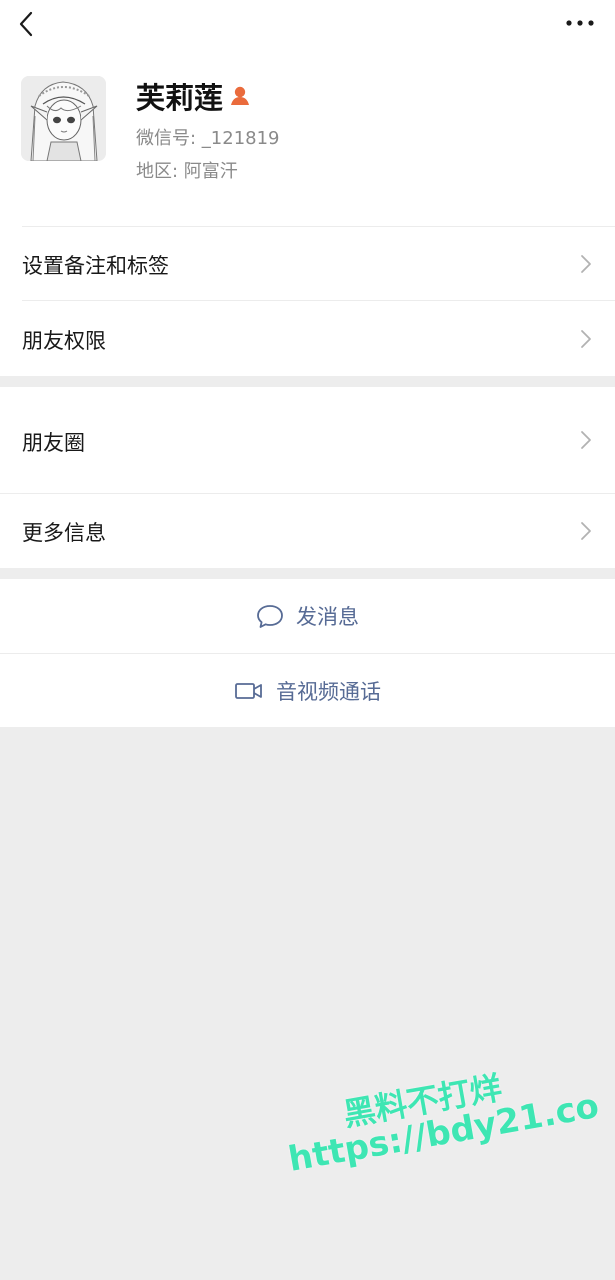  Describe the element at coordinates (180, 98) in the screenshot. I see `contact-name: 芙莉莲` at that location.